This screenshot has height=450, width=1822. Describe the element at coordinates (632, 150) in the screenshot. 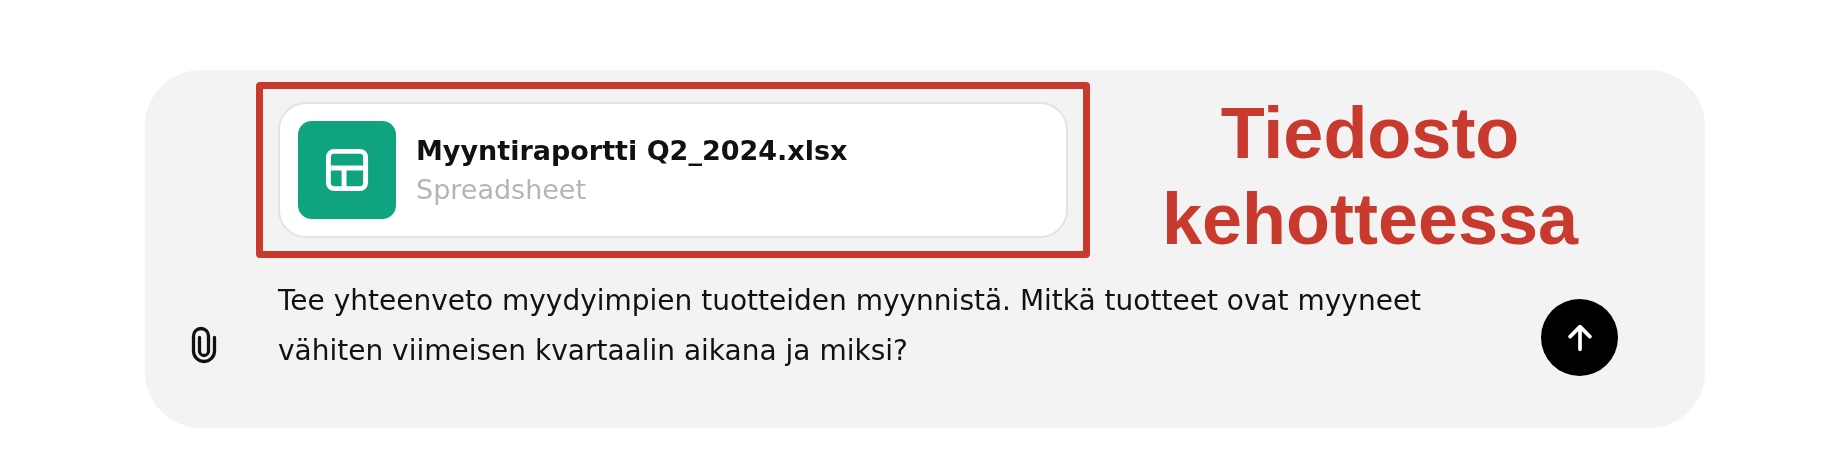

I see `file-name: Myyntiraportti Q2_2024.xlsx` at that location.